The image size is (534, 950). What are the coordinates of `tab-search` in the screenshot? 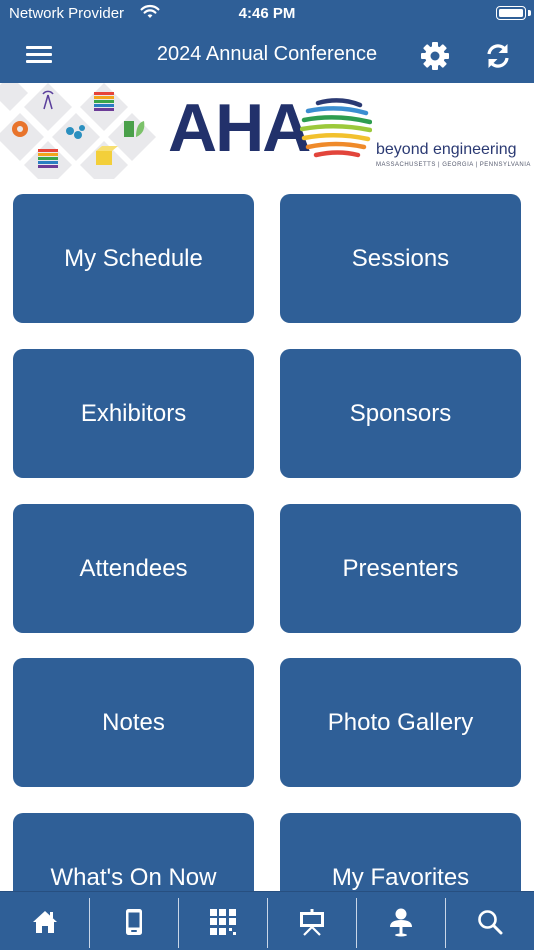 It's located at (489, 921).